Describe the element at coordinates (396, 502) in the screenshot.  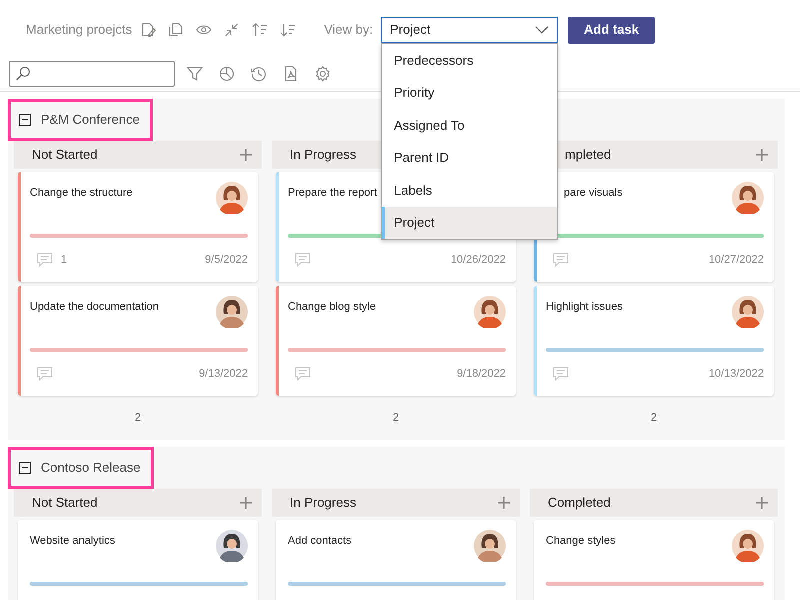
I see `column-header: In Progress` at that location.